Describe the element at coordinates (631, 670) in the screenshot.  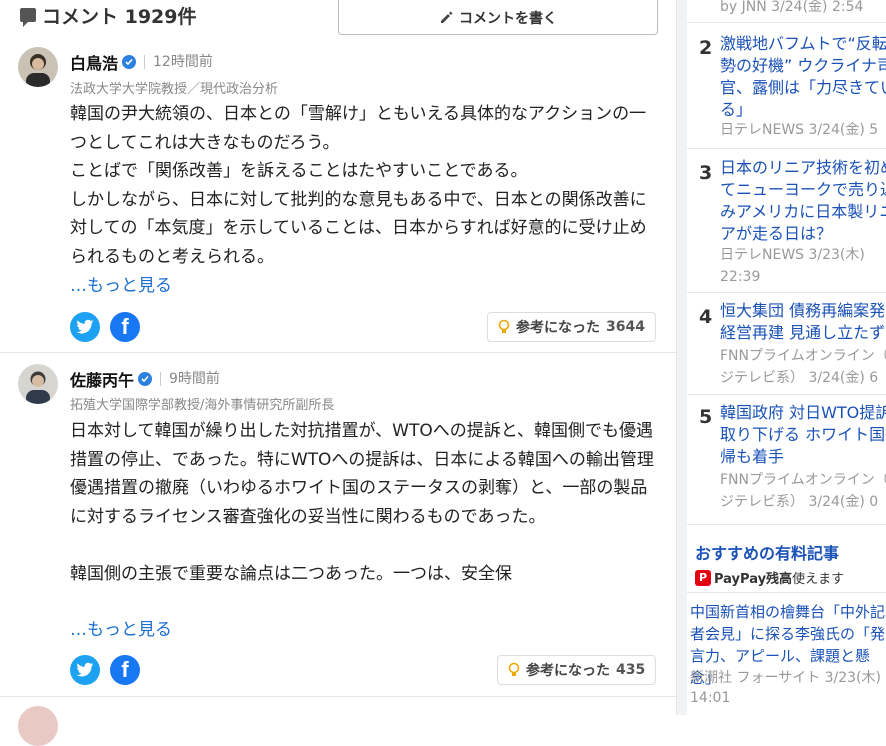
I see `helpful-count: 435` at that location.